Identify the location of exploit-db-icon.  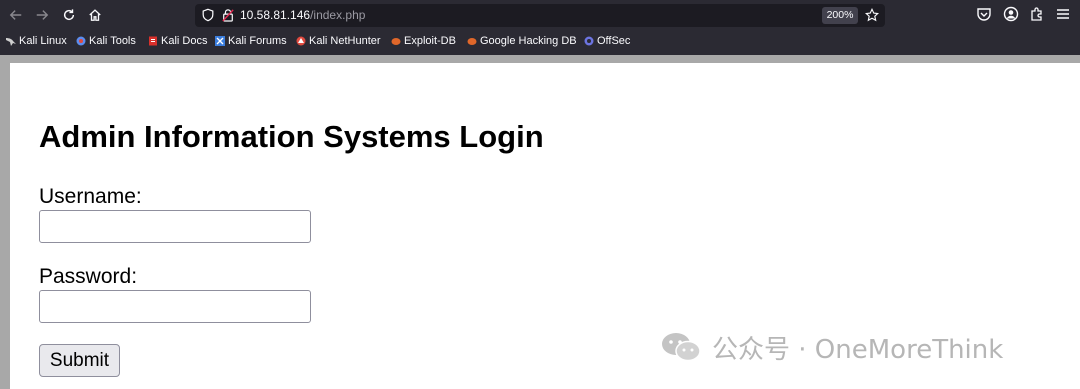
(396, 41).